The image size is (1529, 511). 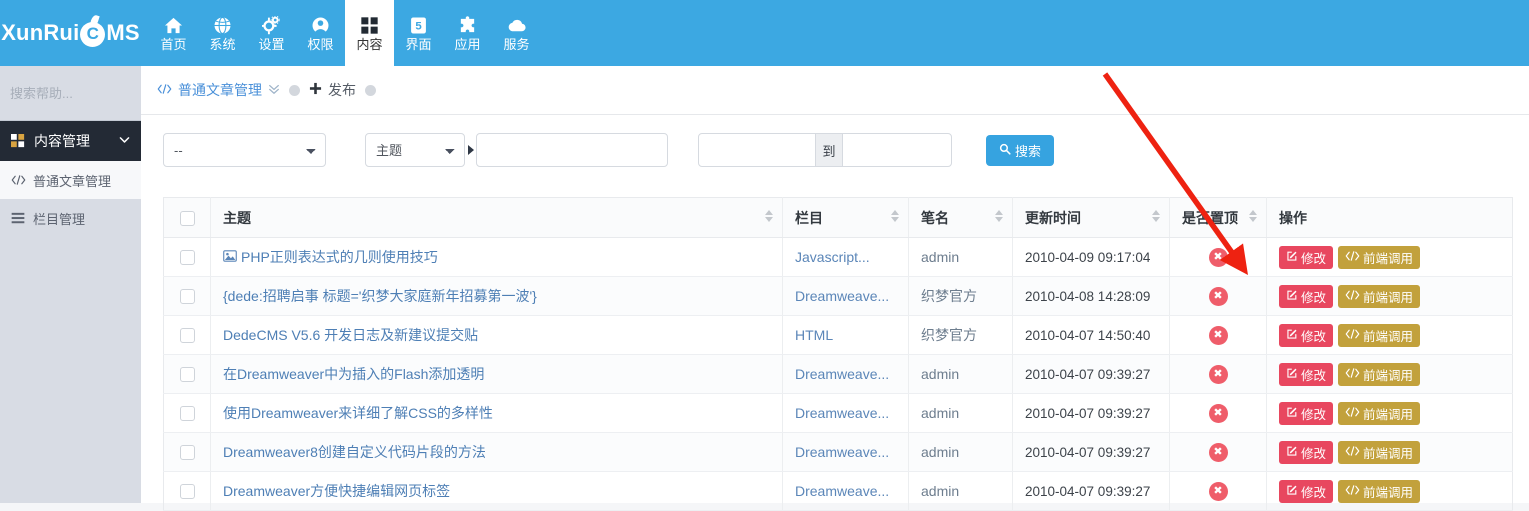 I want to click on article-title-link: Dreamweaver8创建自定义代码片段的方法, so click(x=354, y=452).